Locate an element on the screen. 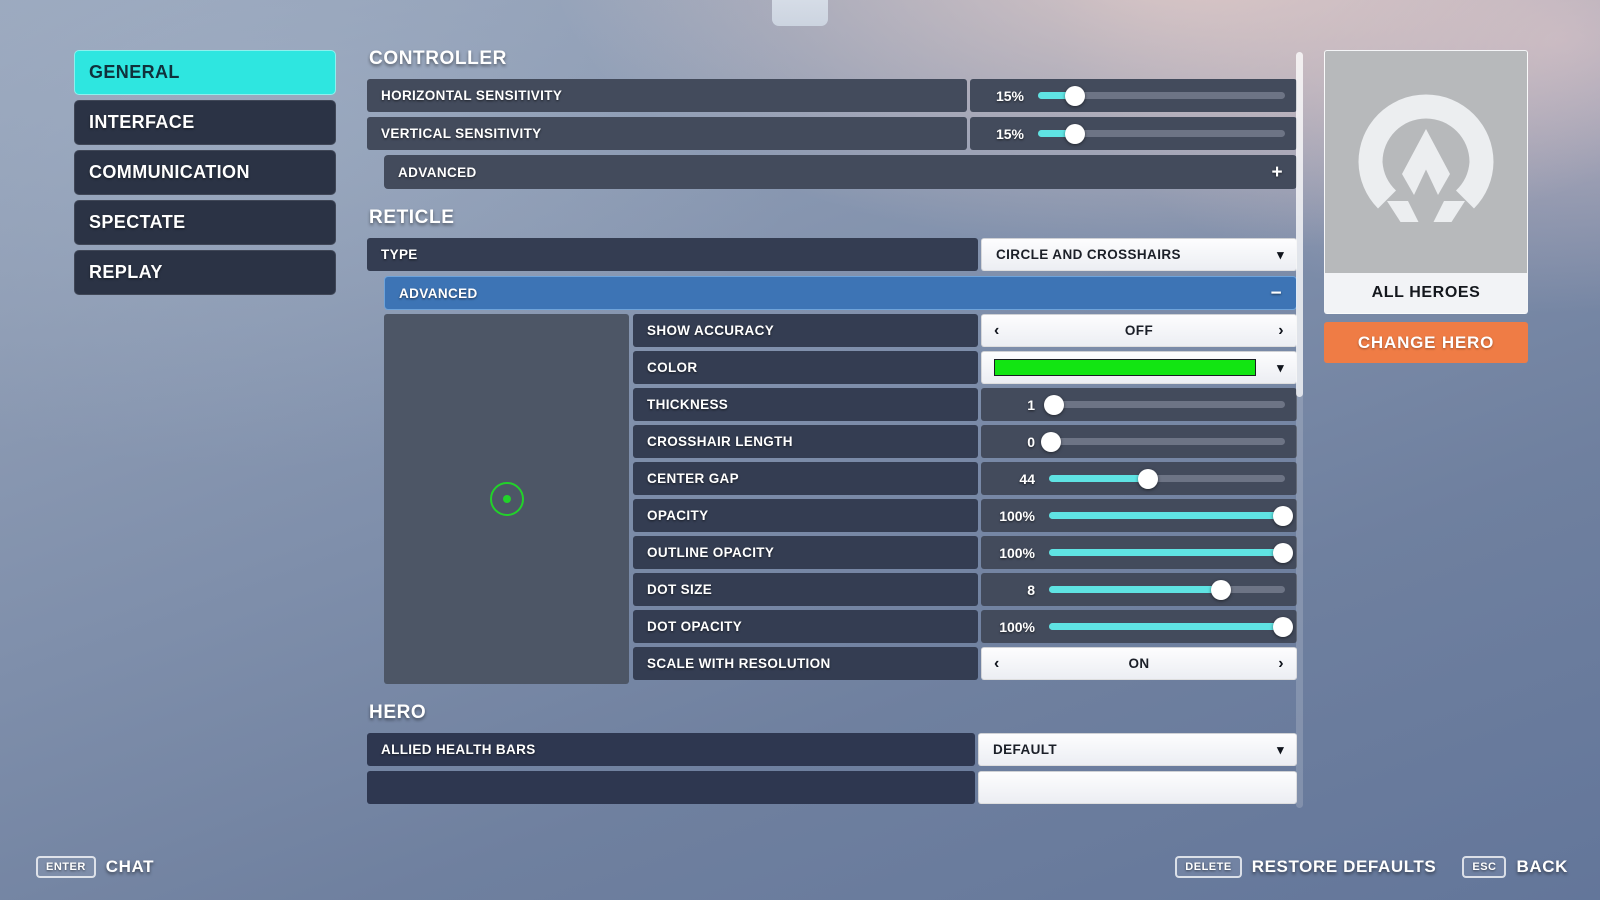  slider-crosshair-length: 0 is located at coordinates (1139, 441).